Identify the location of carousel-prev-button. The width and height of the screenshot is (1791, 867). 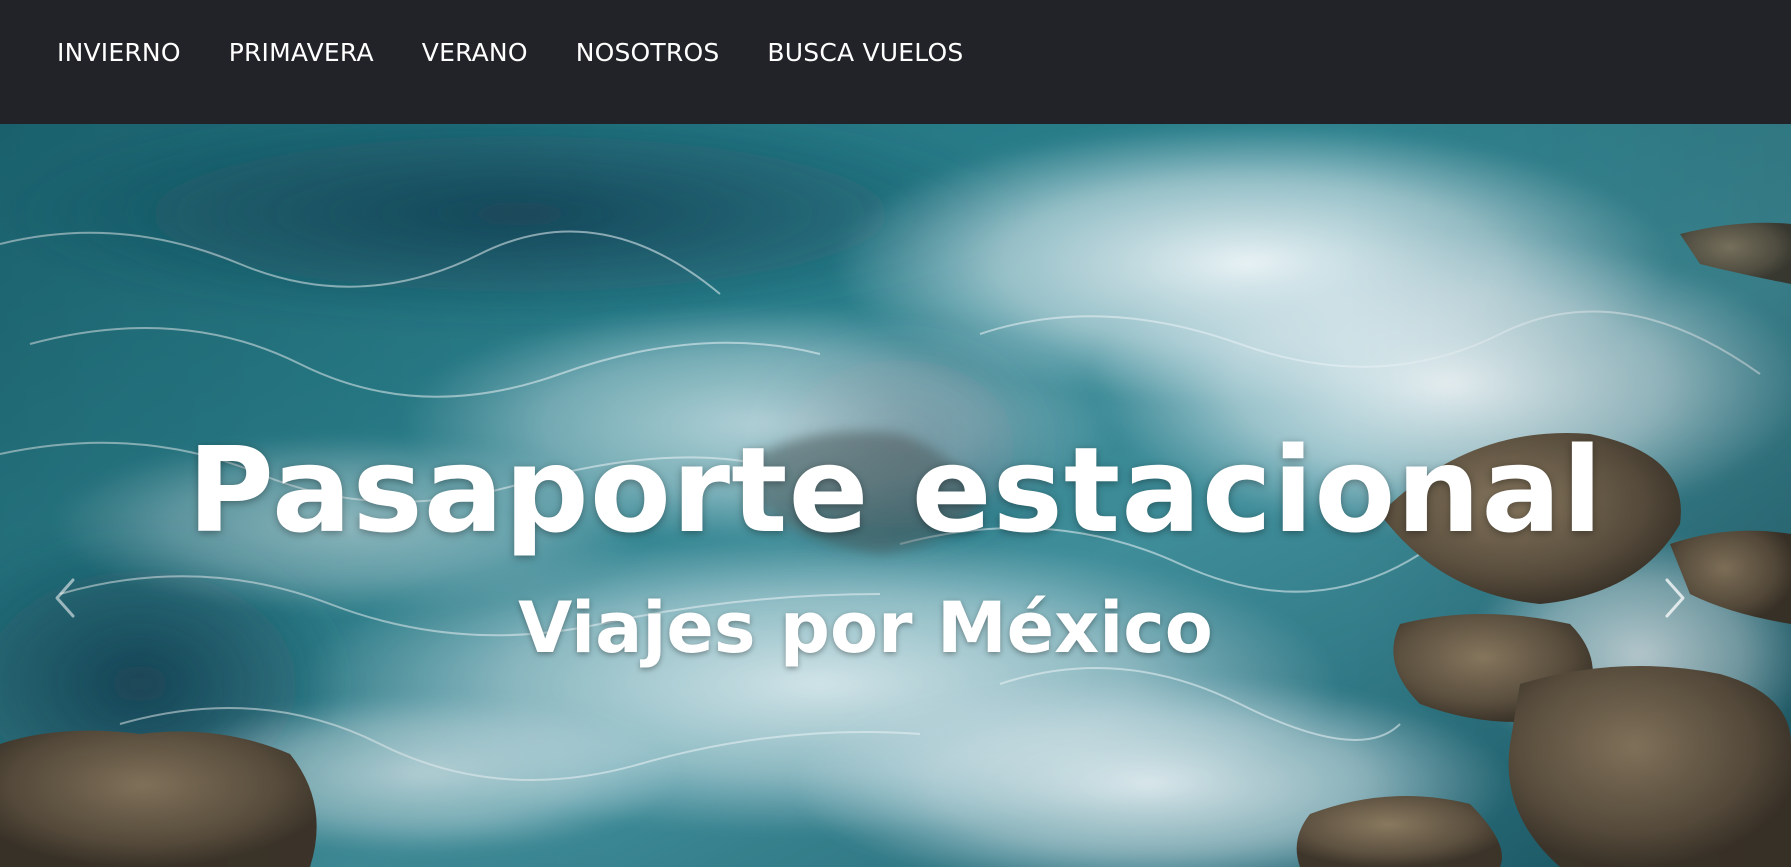
(65, 598).